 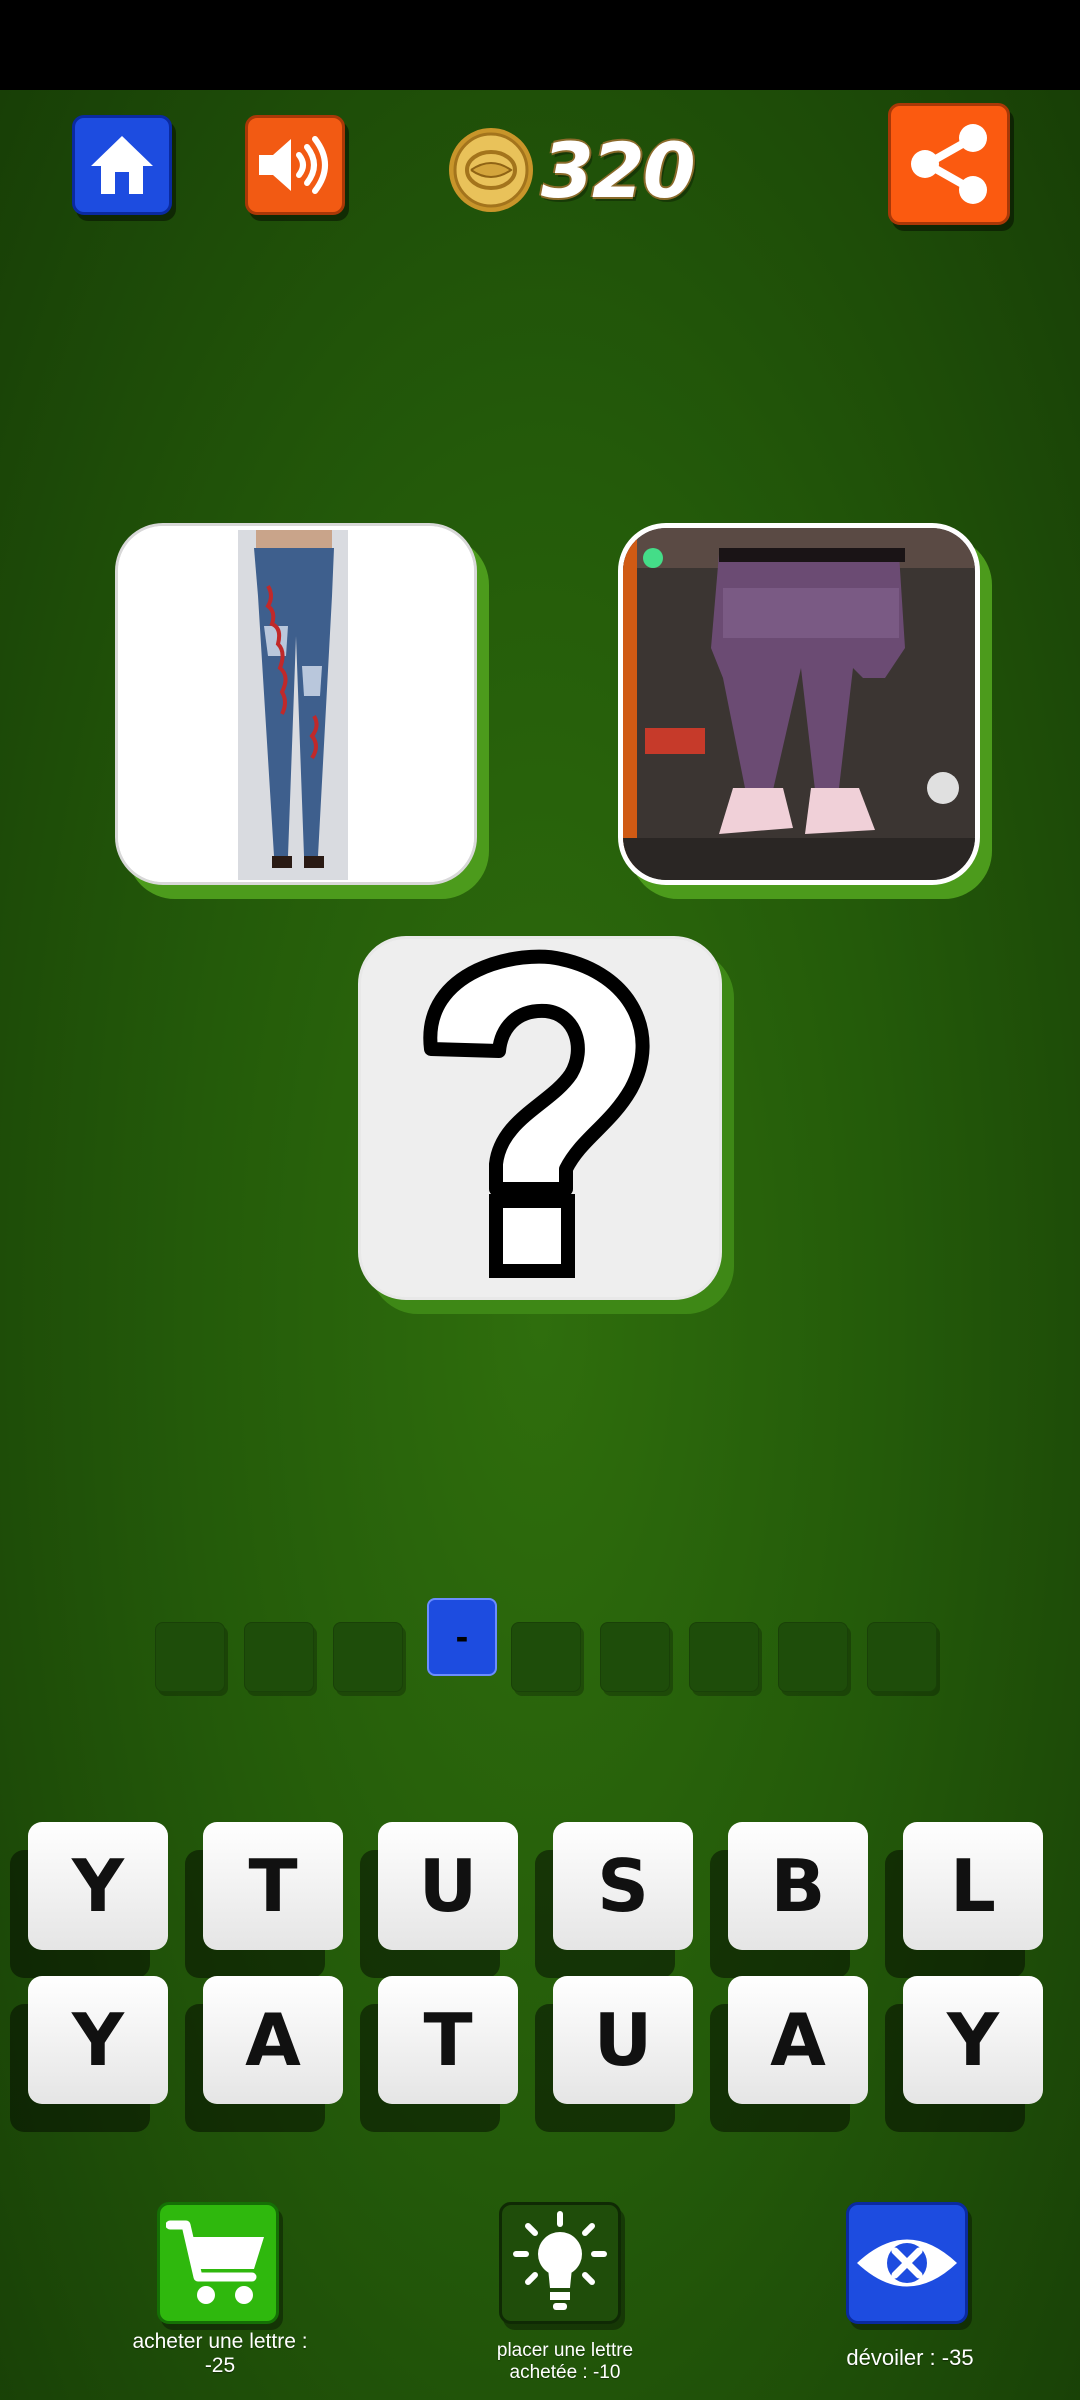 I want to click on status-bar, so click(x=540, y=45).